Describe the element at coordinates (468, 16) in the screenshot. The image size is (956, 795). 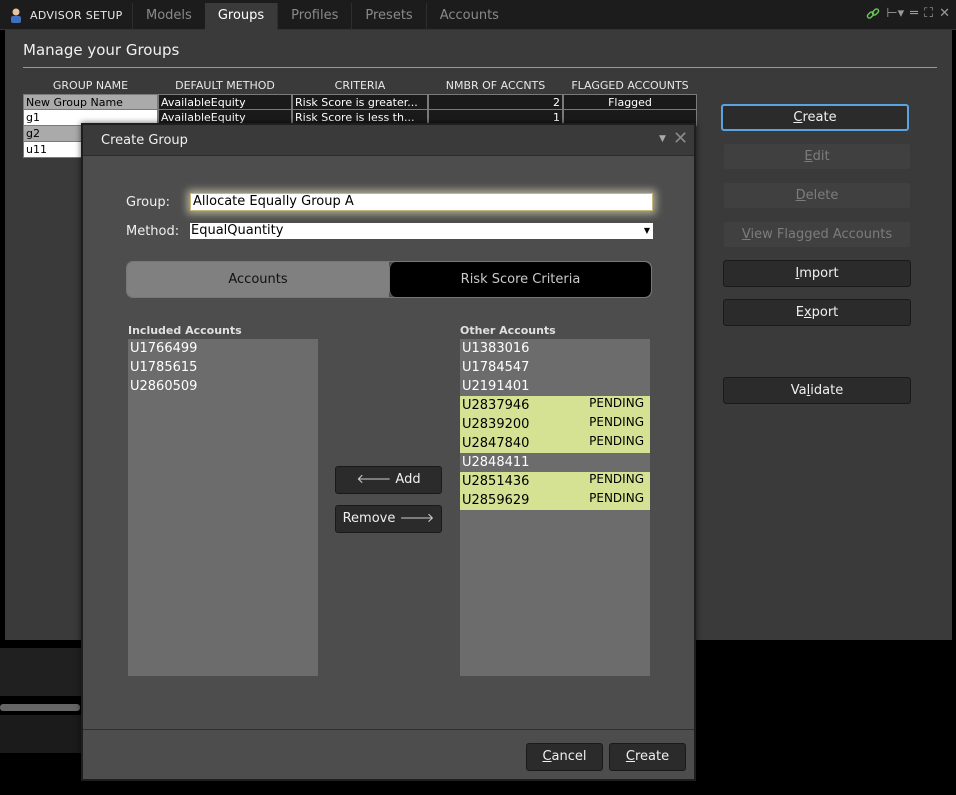
I see `tab-accounts: Accounts` at that location.